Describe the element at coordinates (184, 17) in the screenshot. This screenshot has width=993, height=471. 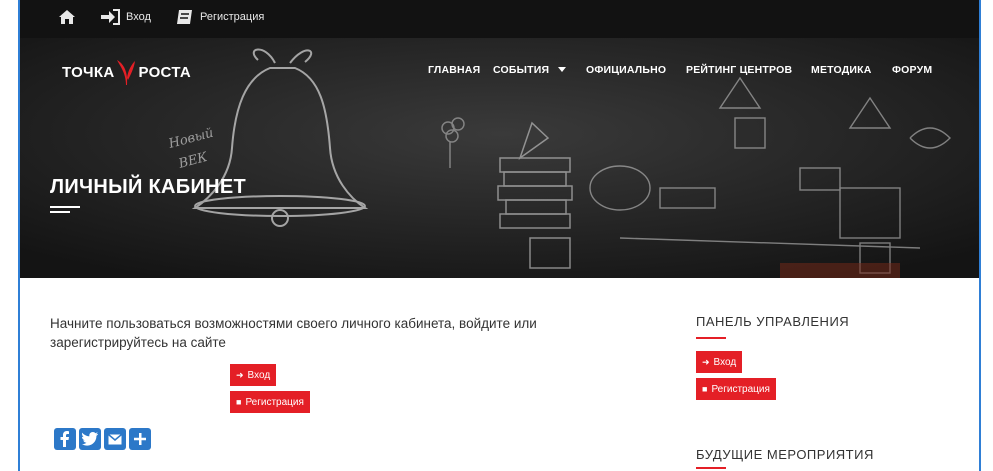
I see `book-icon` at that location.